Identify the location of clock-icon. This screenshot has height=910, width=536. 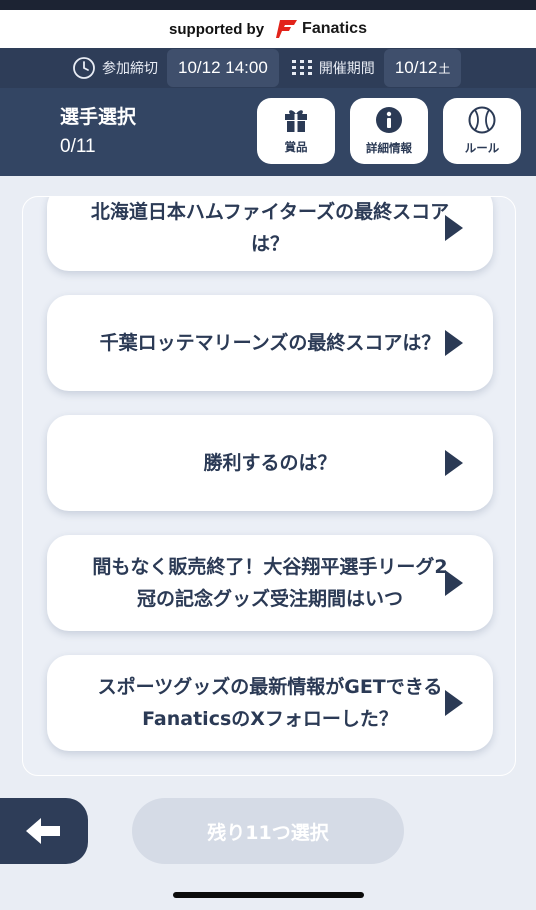
(84, 68).